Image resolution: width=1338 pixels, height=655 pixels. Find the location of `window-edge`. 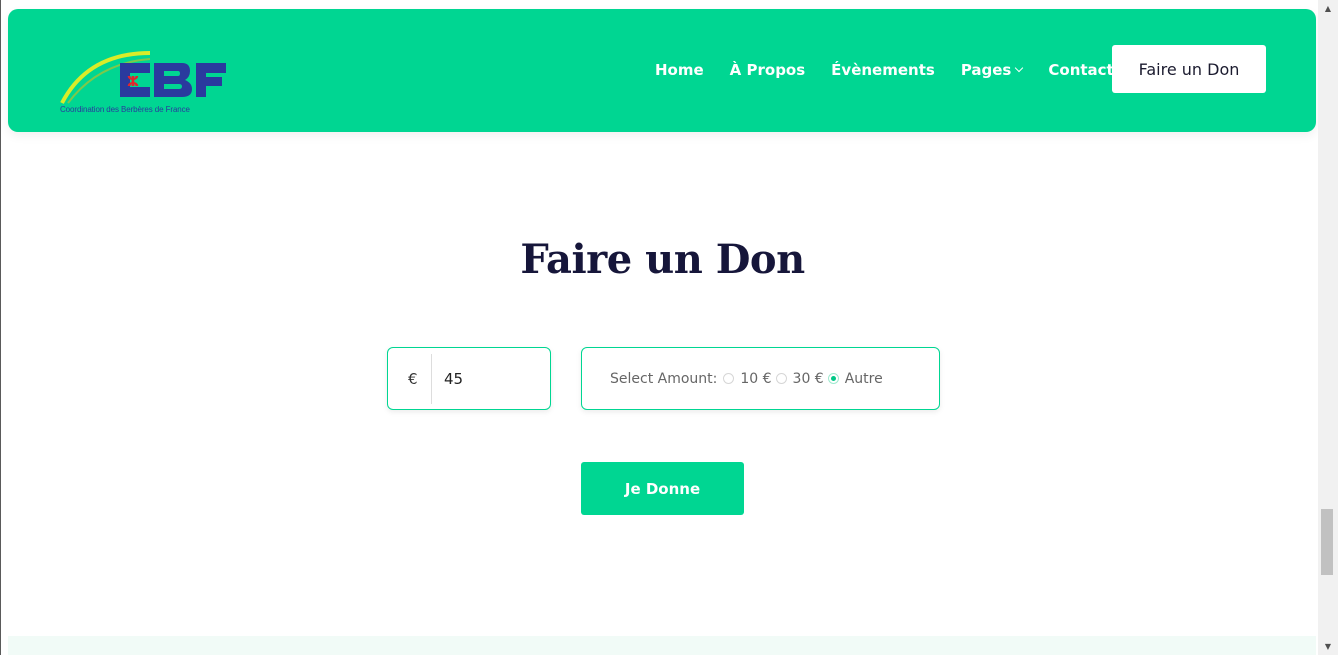

window-edge is located at coordinates (0, 327).